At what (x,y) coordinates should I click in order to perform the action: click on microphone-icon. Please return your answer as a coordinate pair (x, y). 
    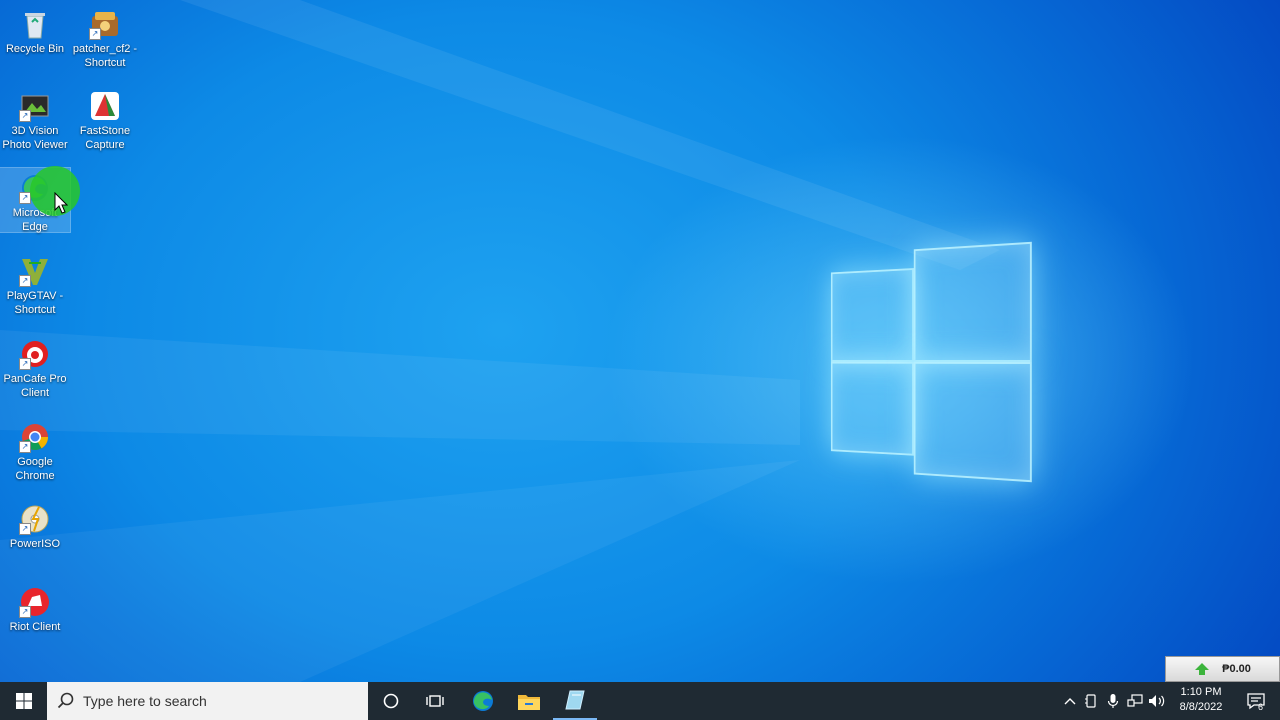
    Looking at the image, I should click on (1113, 701).